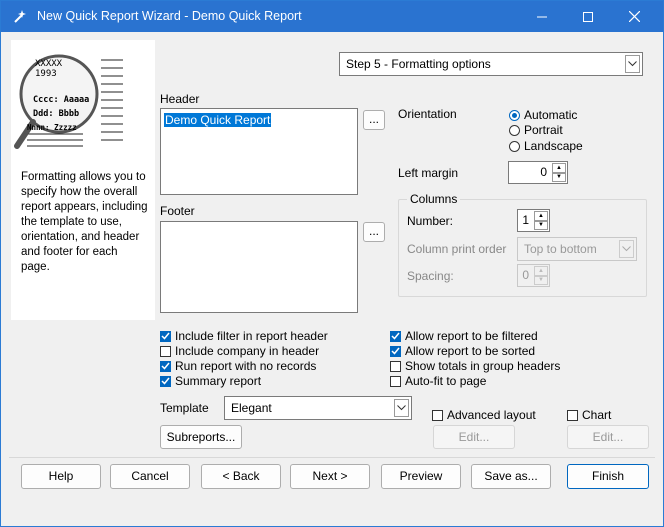 This screenshot has height=527, width=664. Describe the element at coordinates (430, 276) in the screenshot. I see `spacing-label: Spacing:` at that location.